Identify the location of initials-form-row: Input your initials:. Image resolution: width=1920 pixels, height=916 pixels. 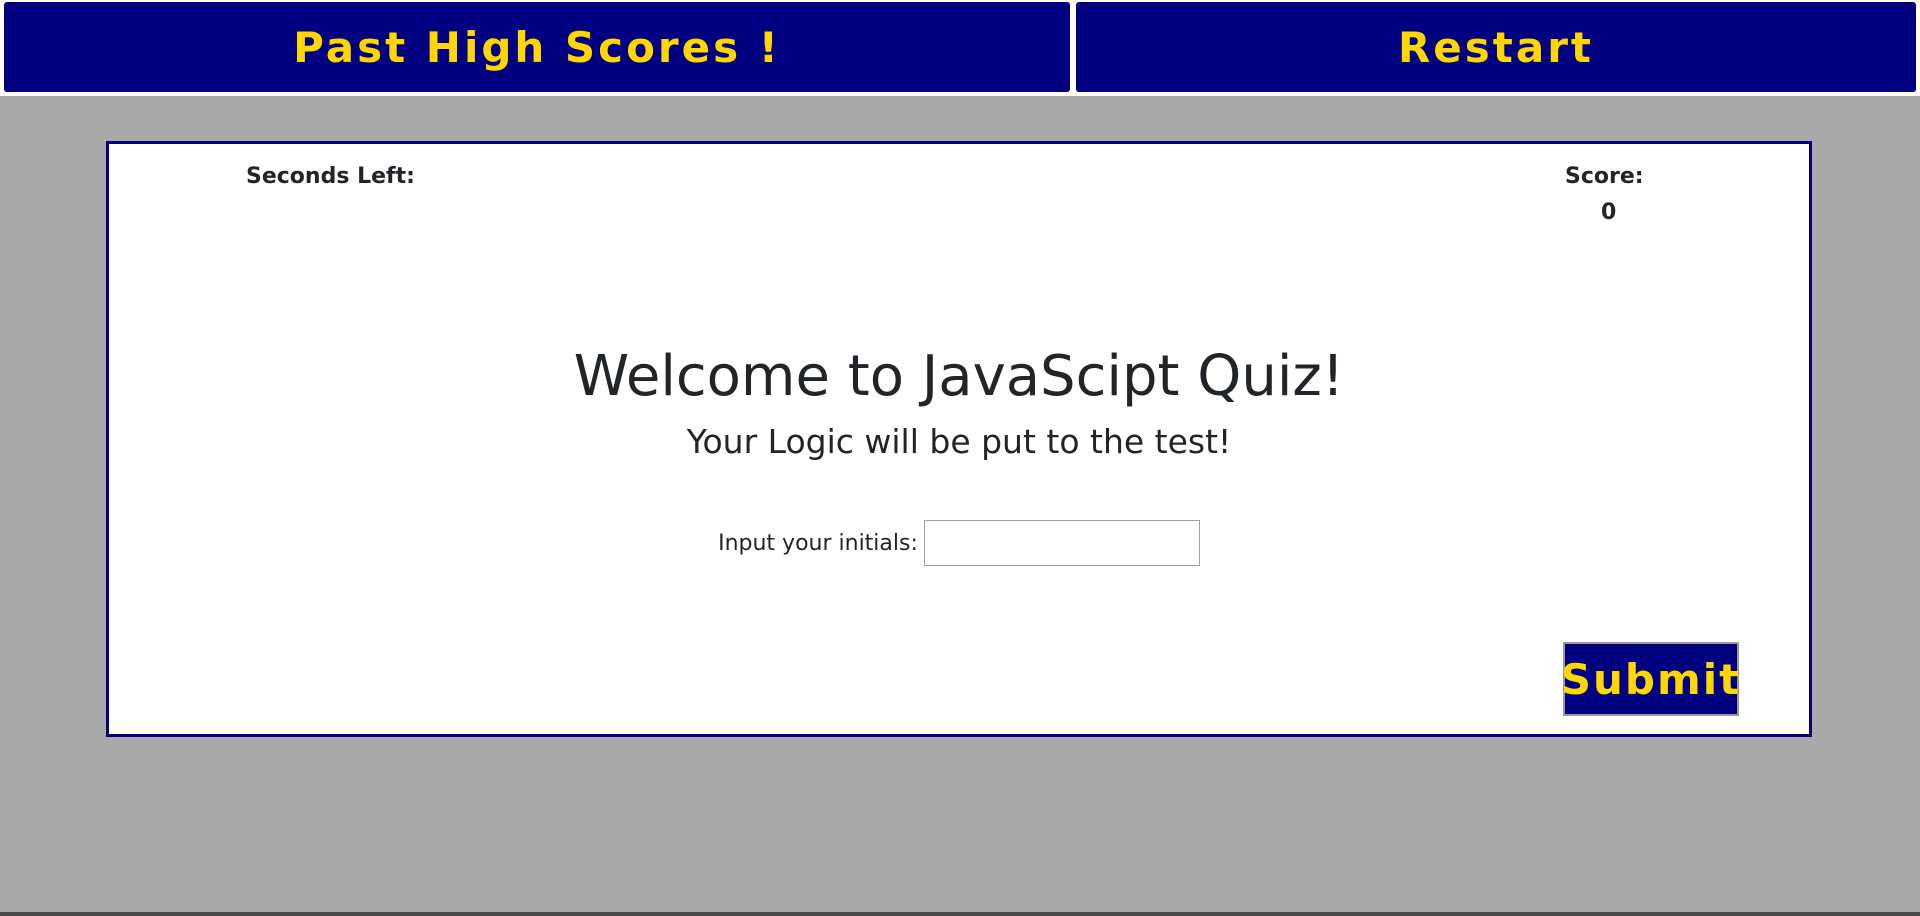
(959, 543).